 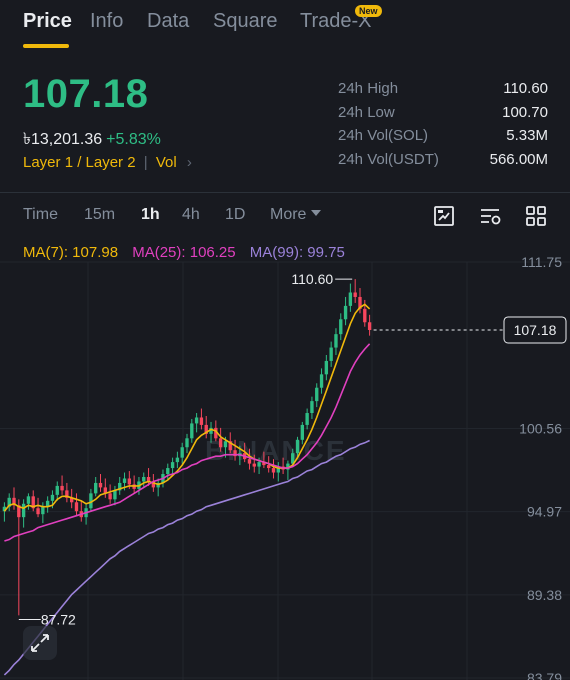 What do you see at coordinates (541, 262) in the screenshot?
I see `y-tick-label: 111.75` at bounding box center [541, 262].